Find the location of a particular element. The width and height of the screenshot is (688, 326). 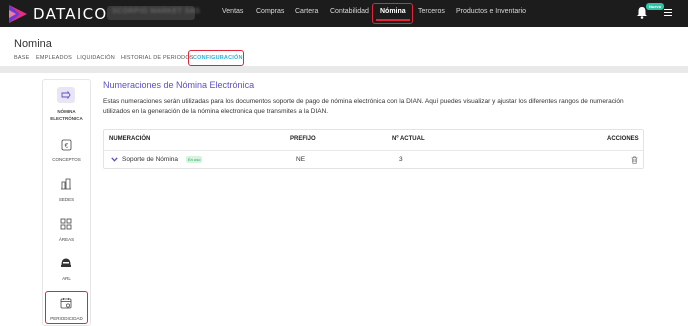

sidebar-item-arl: ARL is located at coordinates (66, 278).